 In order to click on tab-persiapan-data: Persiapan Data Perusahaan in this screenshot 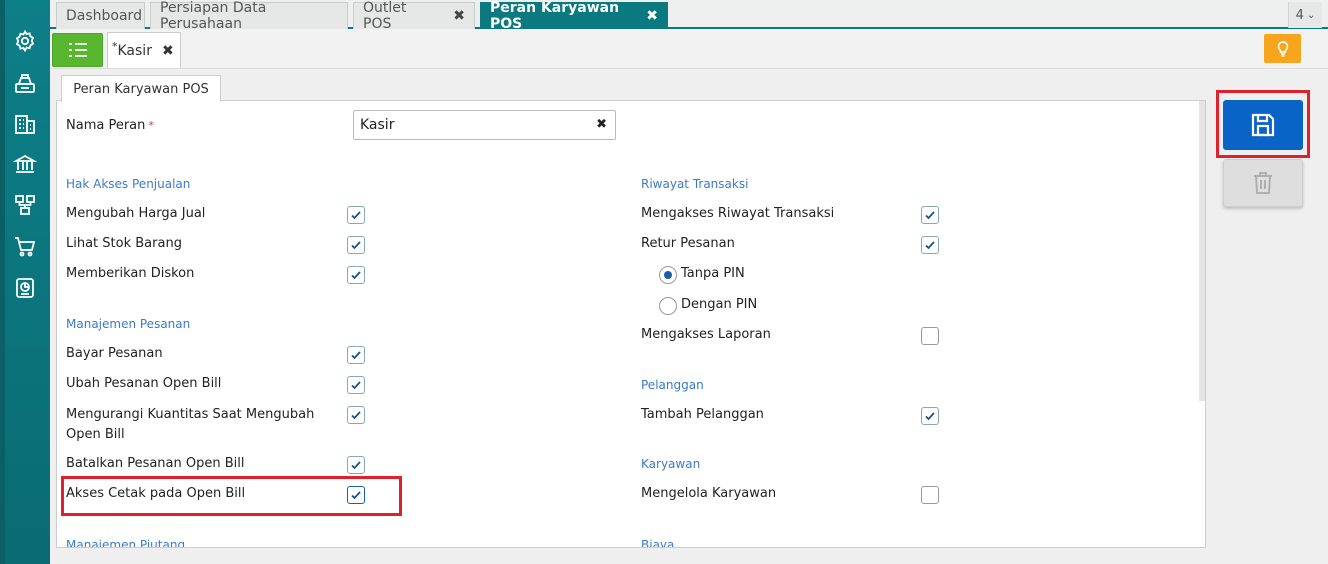, I will do `click(249, 16)`.